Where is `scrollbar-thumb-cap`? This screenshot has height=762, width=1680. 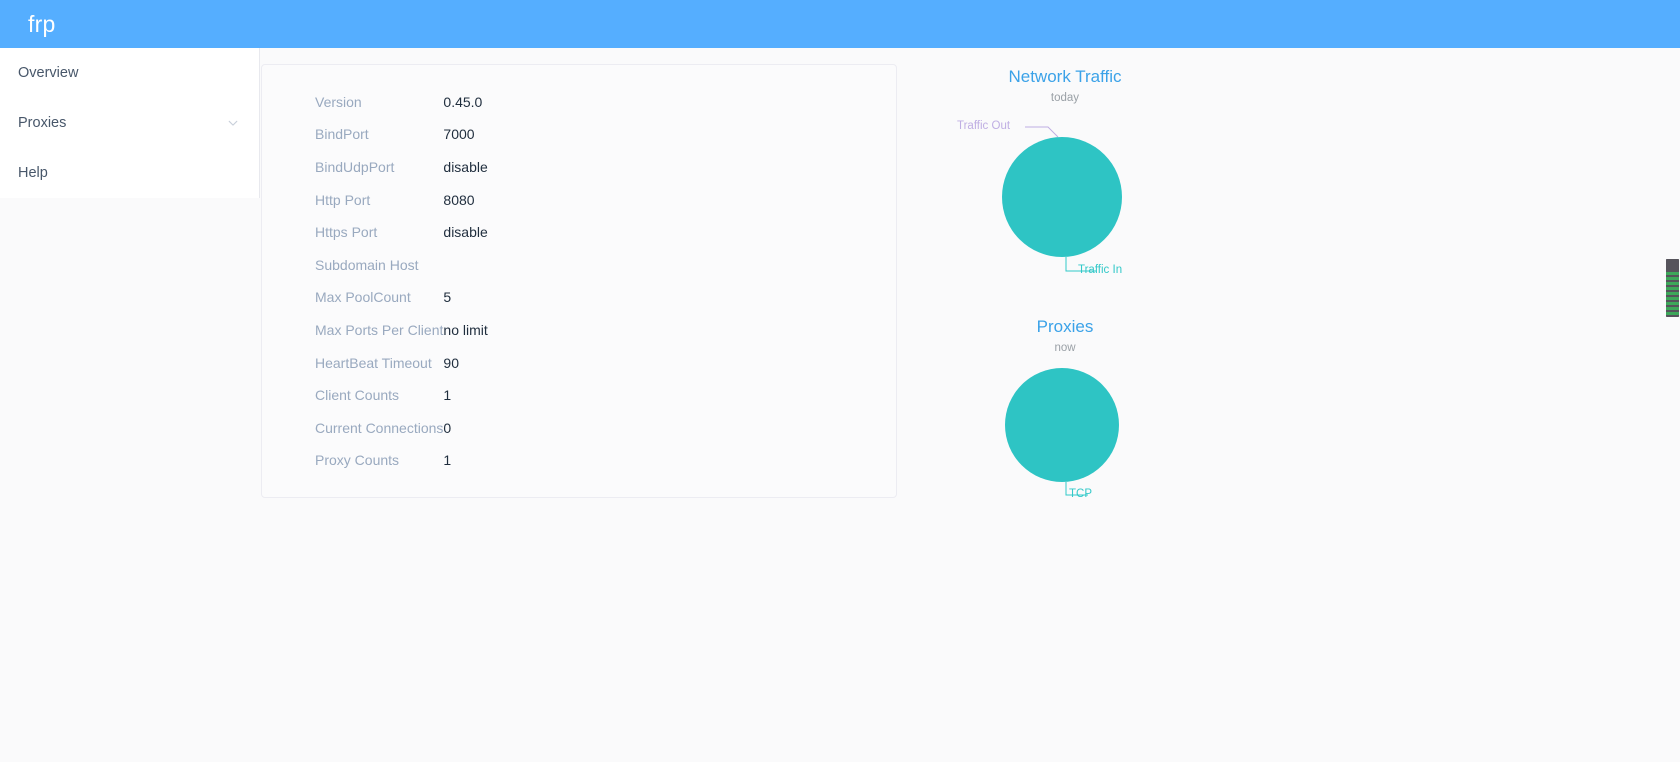 scrollbar-thumb-cap is located at coordinates (1672, 265).